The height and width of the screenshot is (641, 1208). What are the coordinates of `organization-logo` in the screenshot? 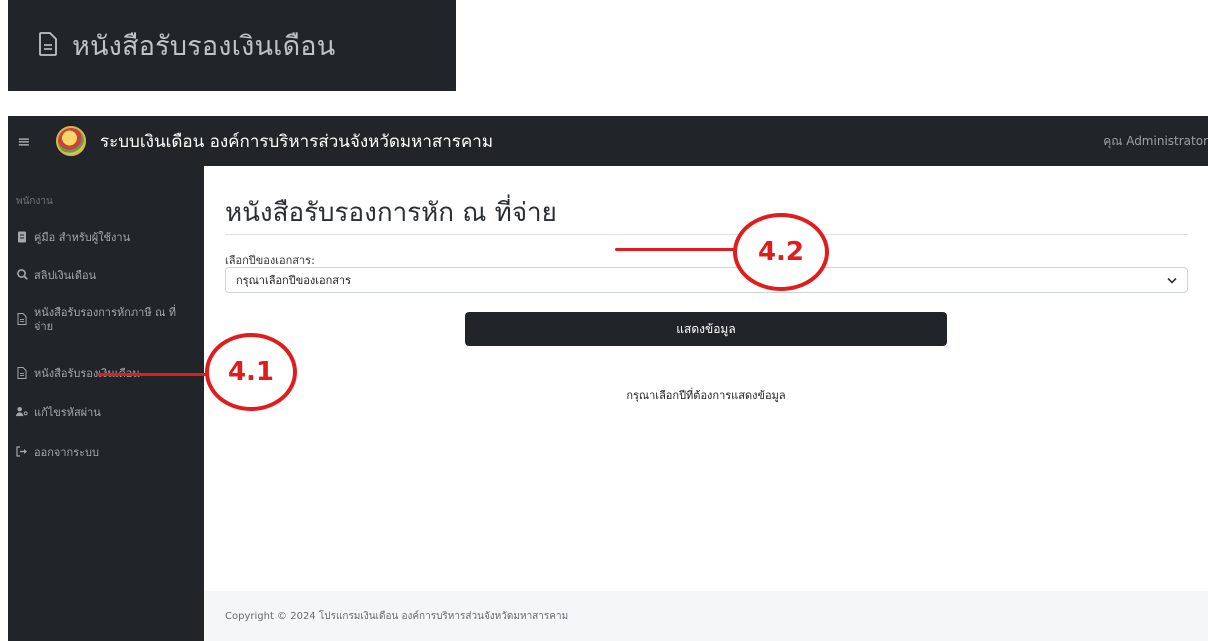 It's located at (71, 141).